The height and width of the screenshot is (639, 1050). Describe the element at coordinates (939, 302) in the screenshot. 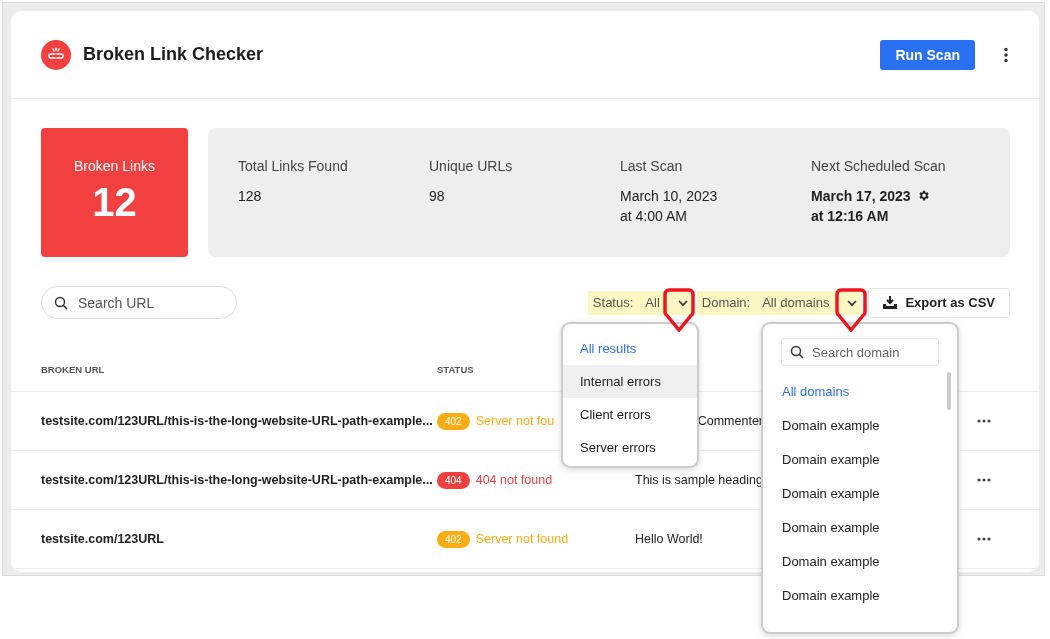

I see `export-button: Export as CSV` at that location.